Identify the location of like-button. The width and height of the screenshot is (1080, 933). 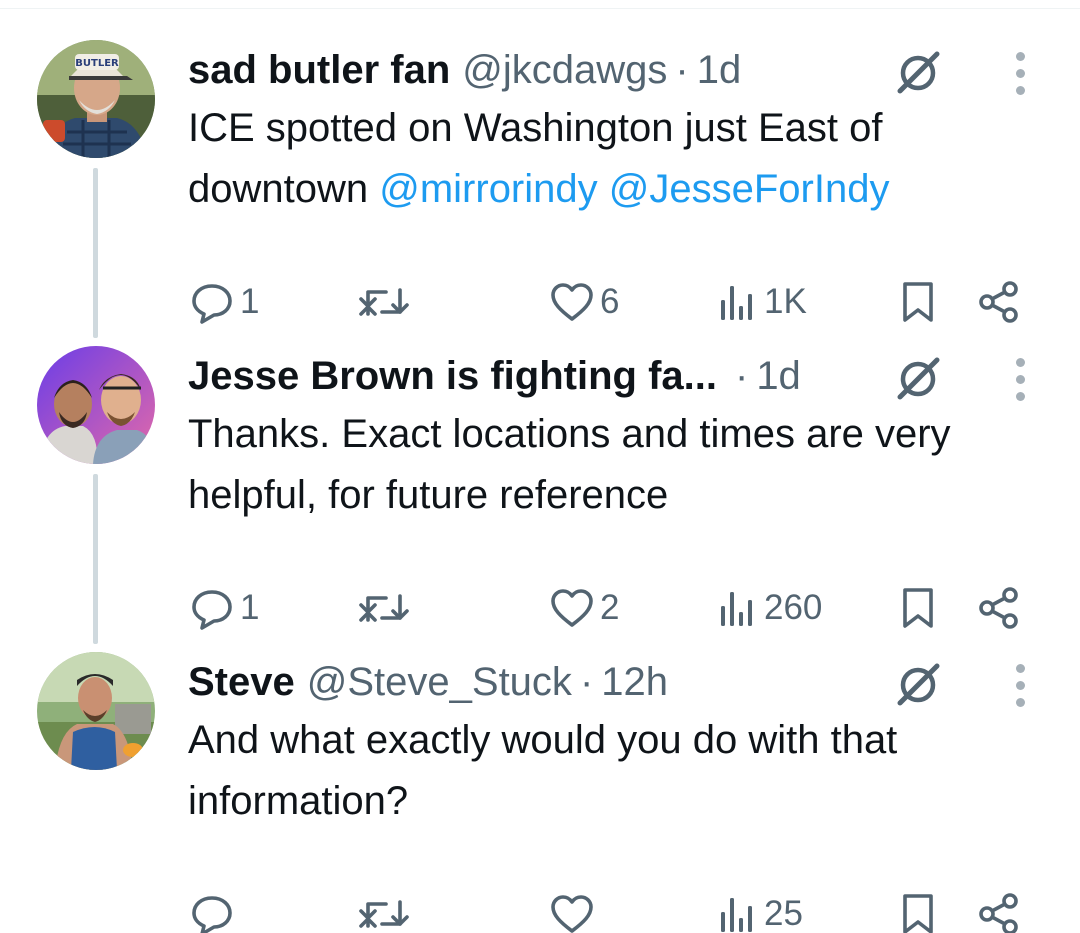
(574, 908).